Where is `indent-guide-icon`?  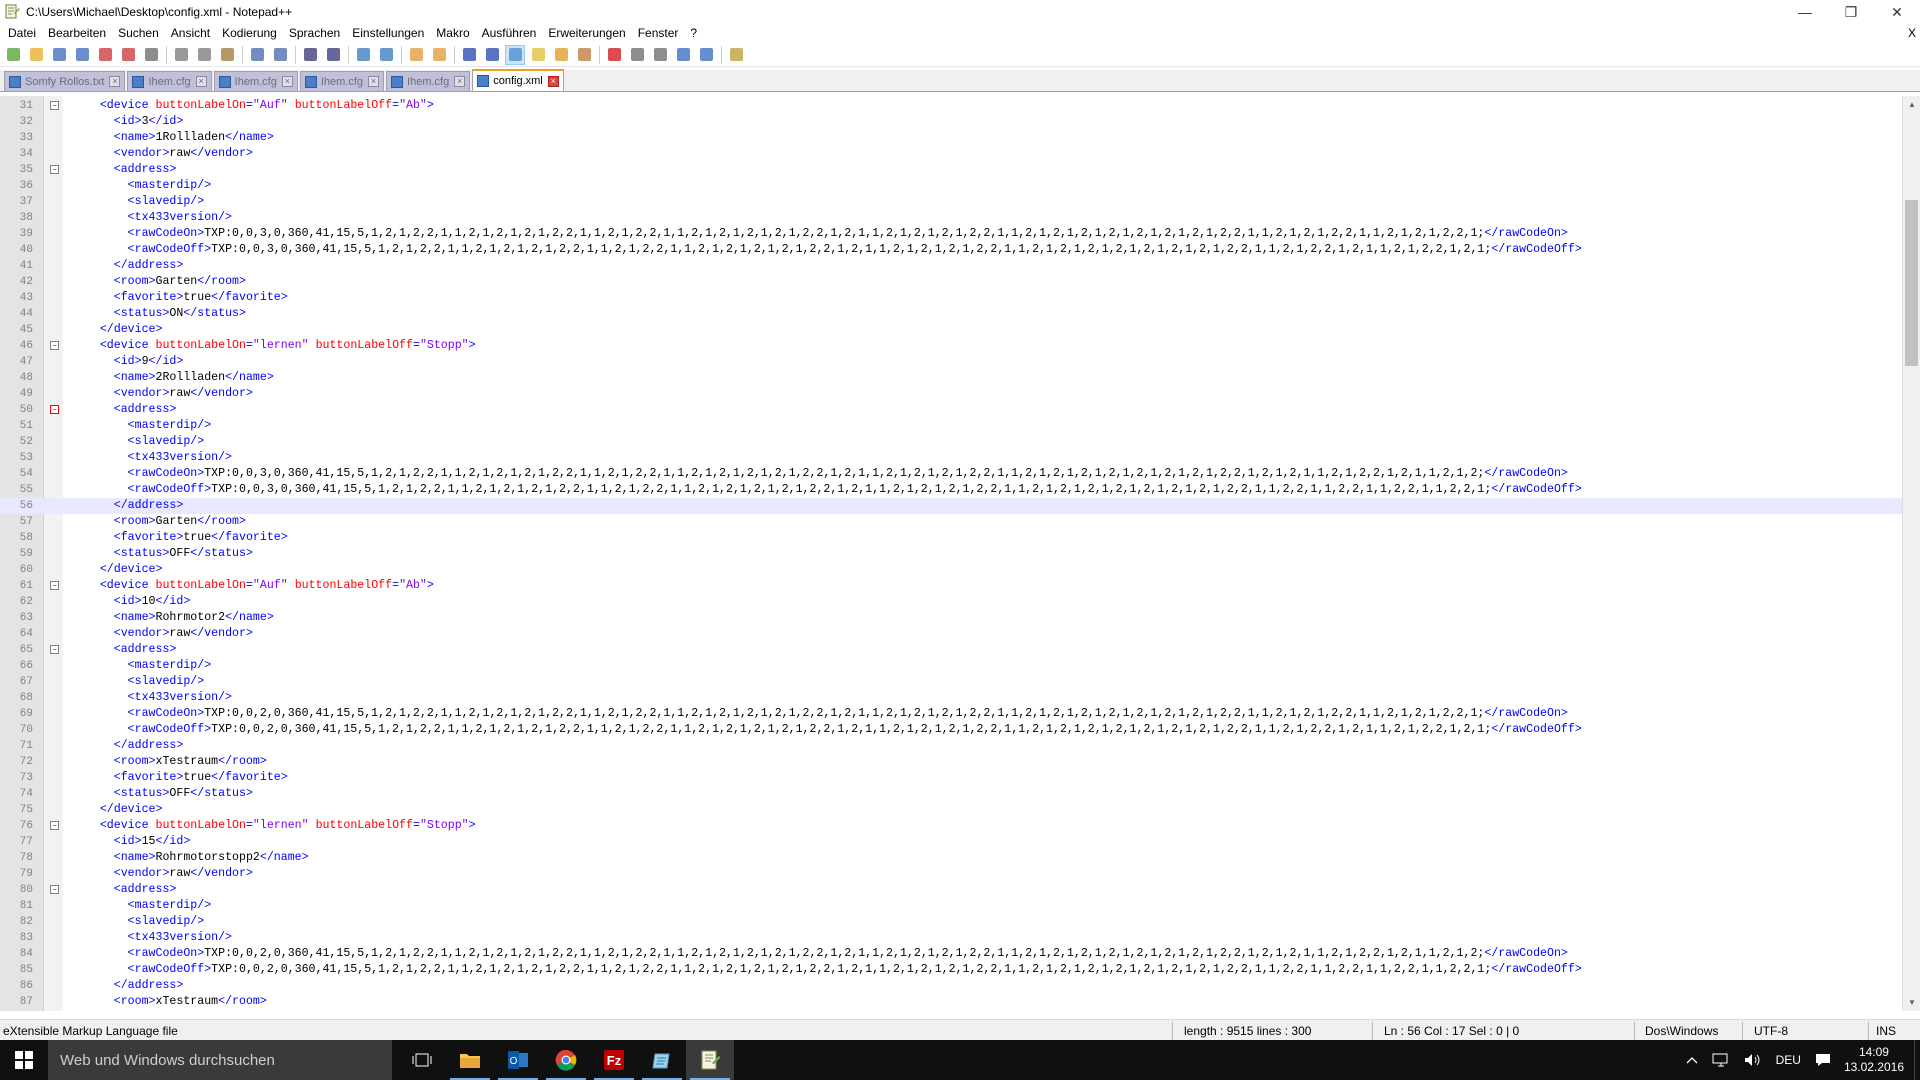
indent-guide-icon is located at coordinates (515, 54).